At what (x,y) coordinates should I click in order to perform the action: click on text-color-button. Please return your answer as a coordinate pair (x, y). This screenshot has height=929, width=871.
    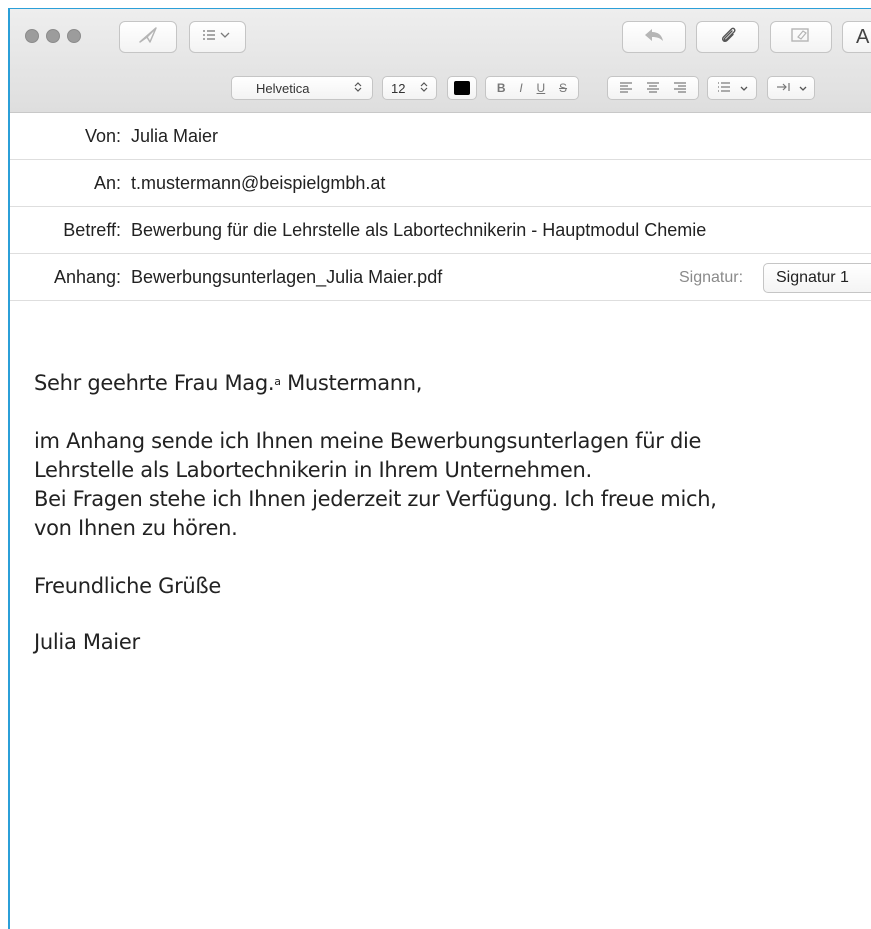
    Looking at the image, I should click on (462, 88).